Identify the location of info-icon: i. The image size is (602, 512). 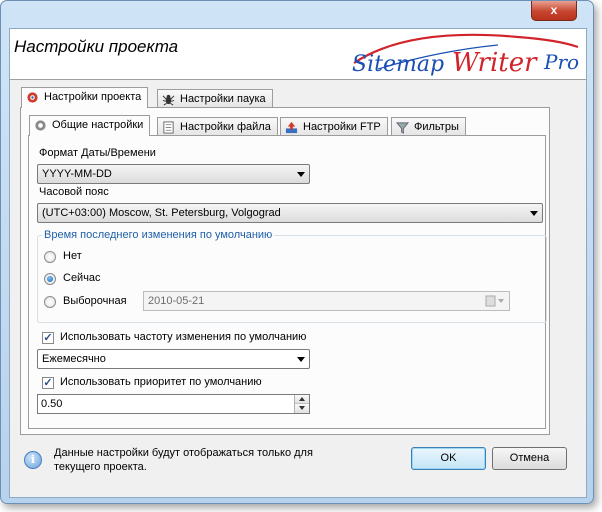
(33, 460).